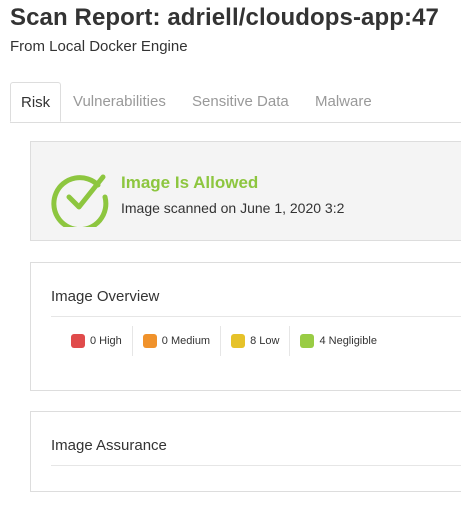 The image size is (461, 506). I want to click on high-swatch, so click(78, 341).